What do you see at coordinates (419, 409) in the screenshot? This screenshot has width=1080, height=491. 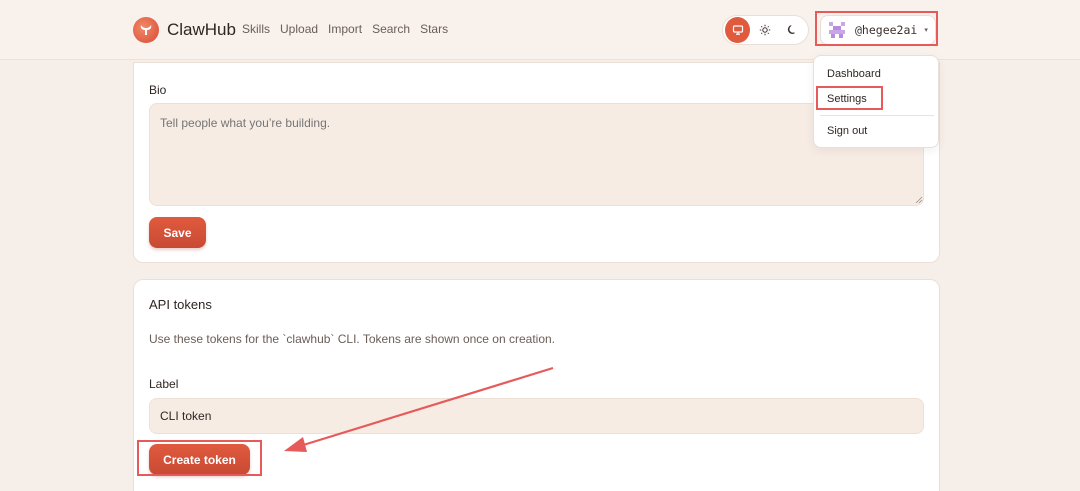 I see `annotation-arrow` at bounding box center [419, 409].